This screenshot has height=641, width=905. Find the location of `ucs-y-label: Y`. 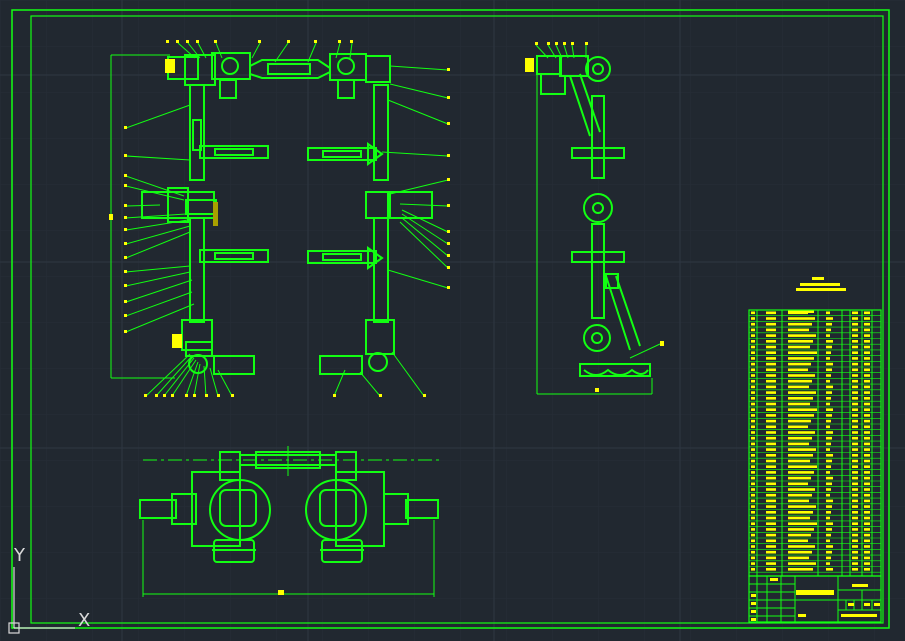

ucs-y-label: Y is located at coordinates (19, 555).